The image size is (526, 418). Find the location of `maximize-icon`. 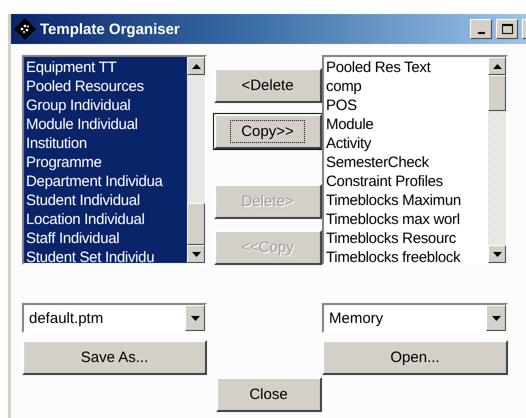

maximize-icon is located at coordinates (507, 29).